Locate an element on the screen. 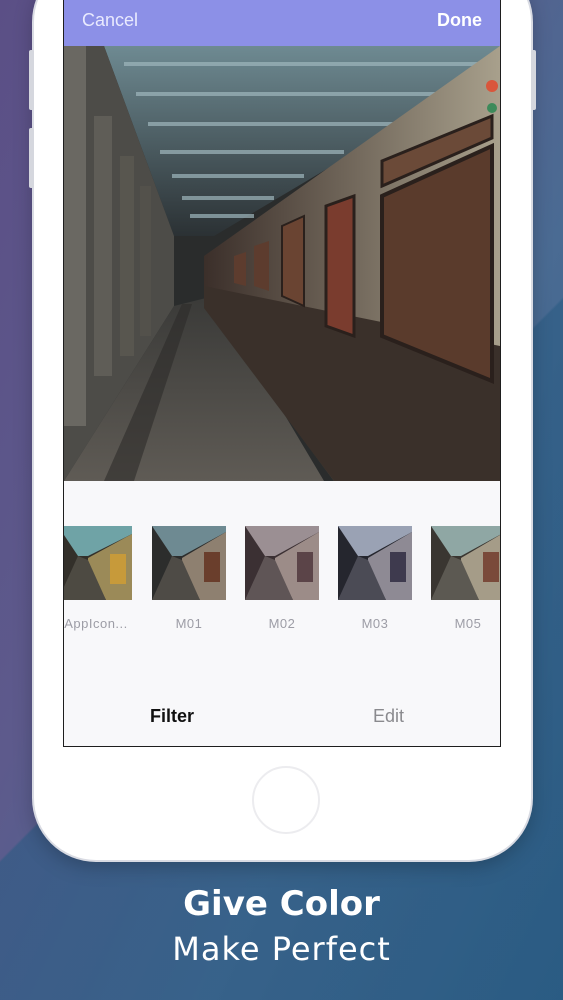 The height and width of the screenshot is (1000, 563). filter-thumb-m02 is located at coordinates (282, 563).